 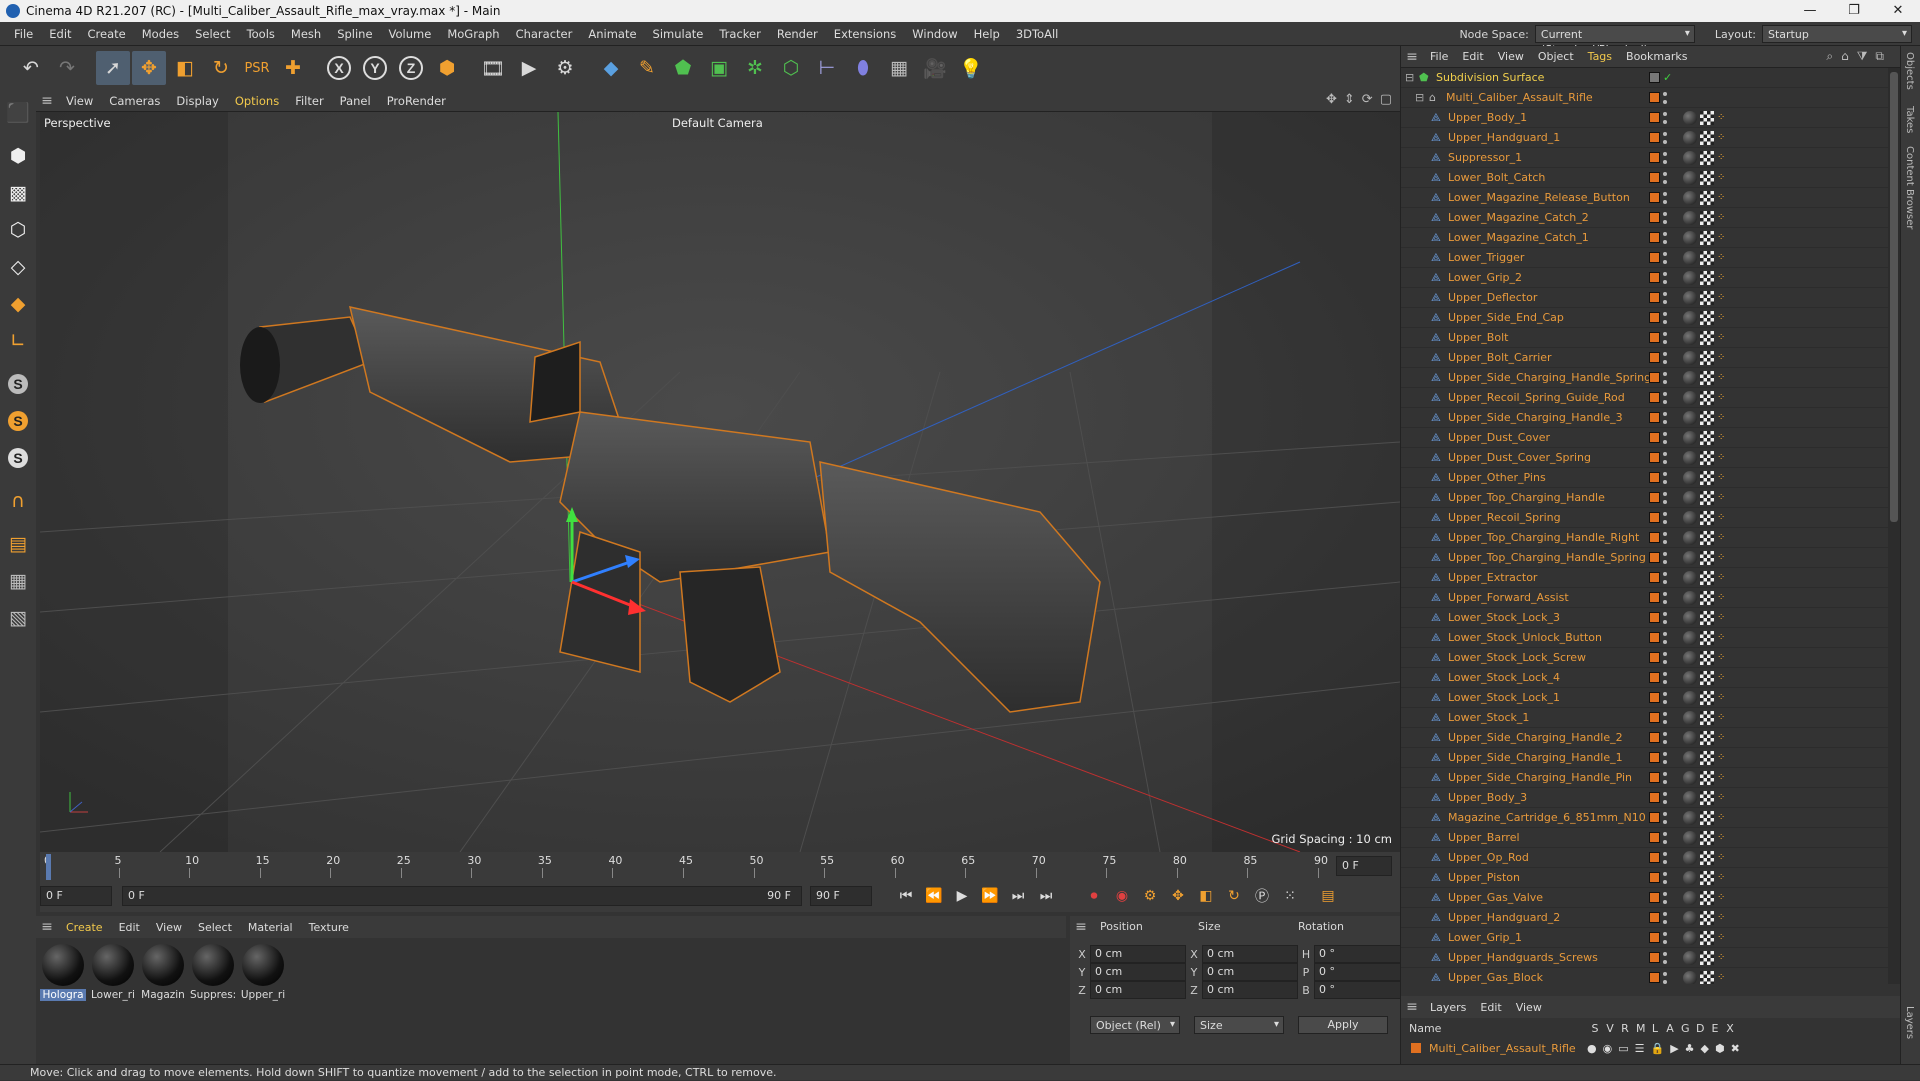 I want to click on preview-range-slider: 0 F 90 F, so click(x=462, y=896).